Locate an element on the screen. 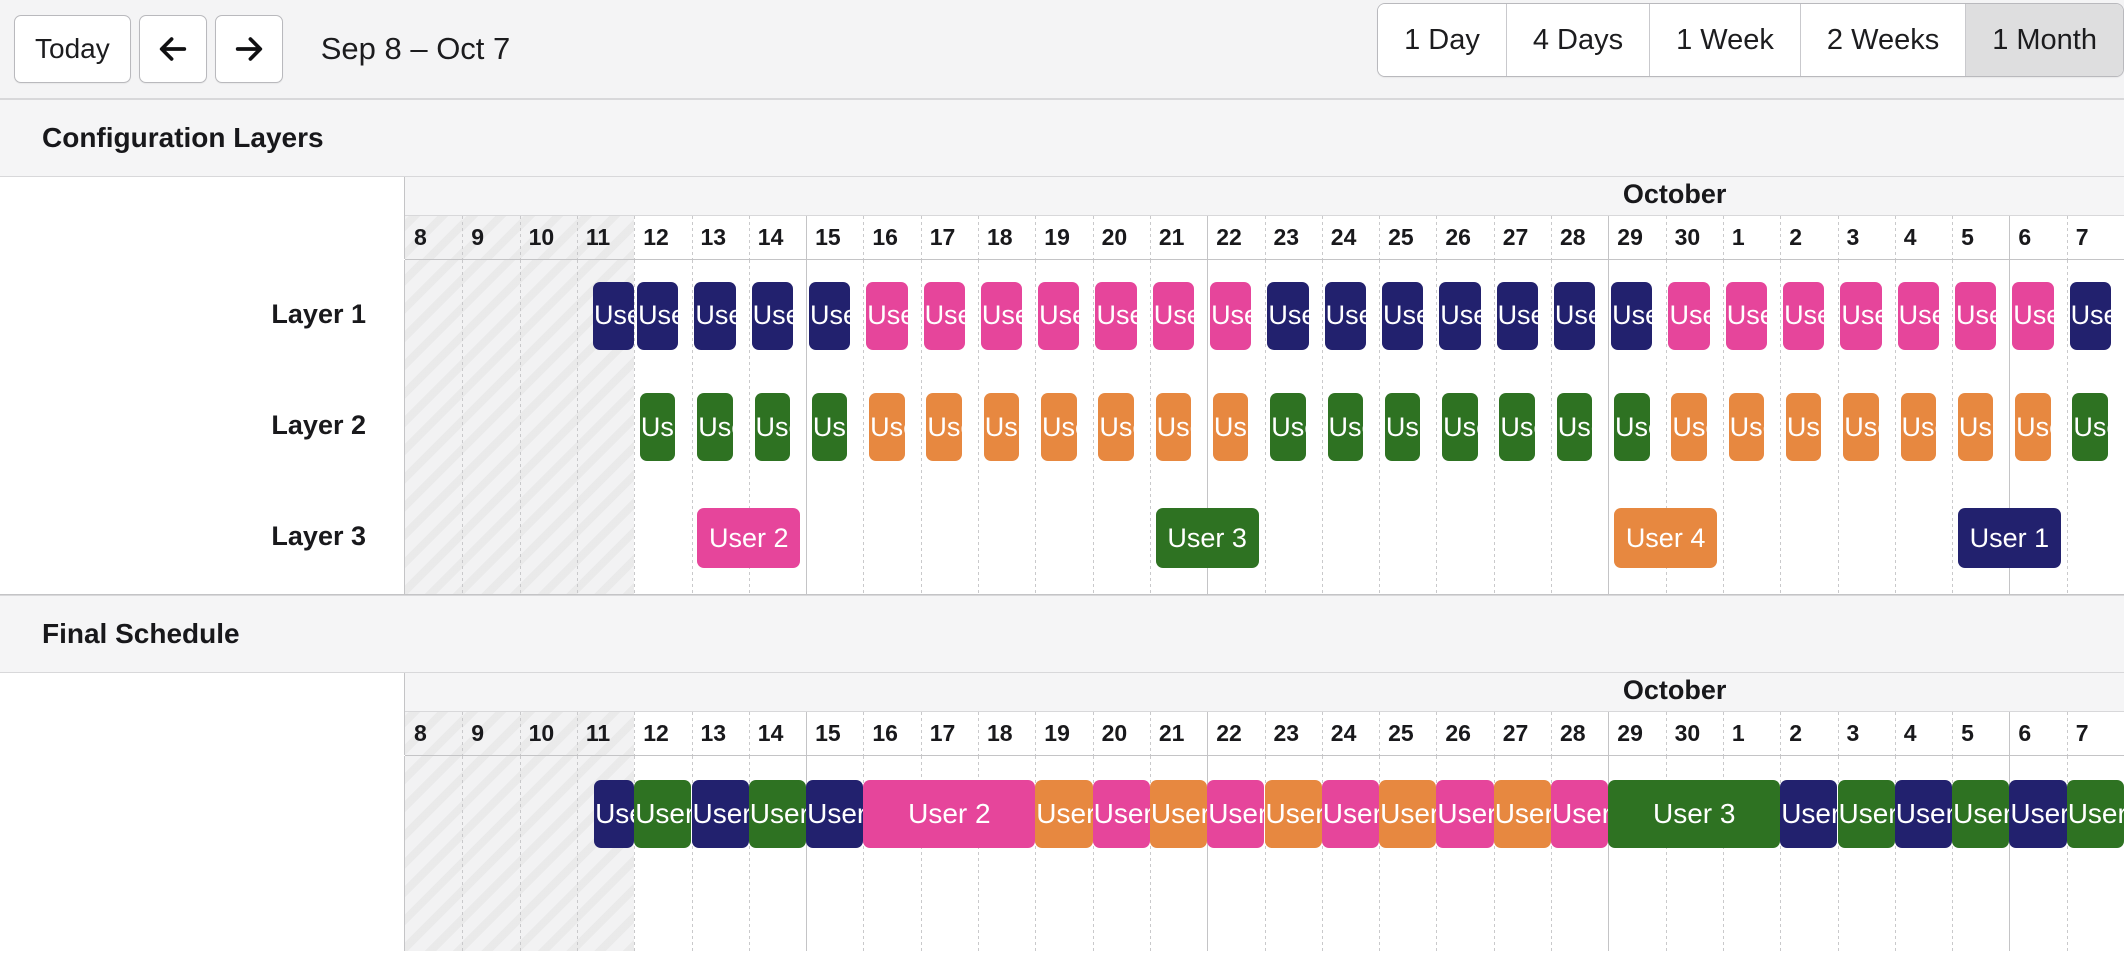 Image resolution: width=2124 pixels, height=964 pixels. layers-day-cell-23: 23 is located at coordinates (1293, 237).